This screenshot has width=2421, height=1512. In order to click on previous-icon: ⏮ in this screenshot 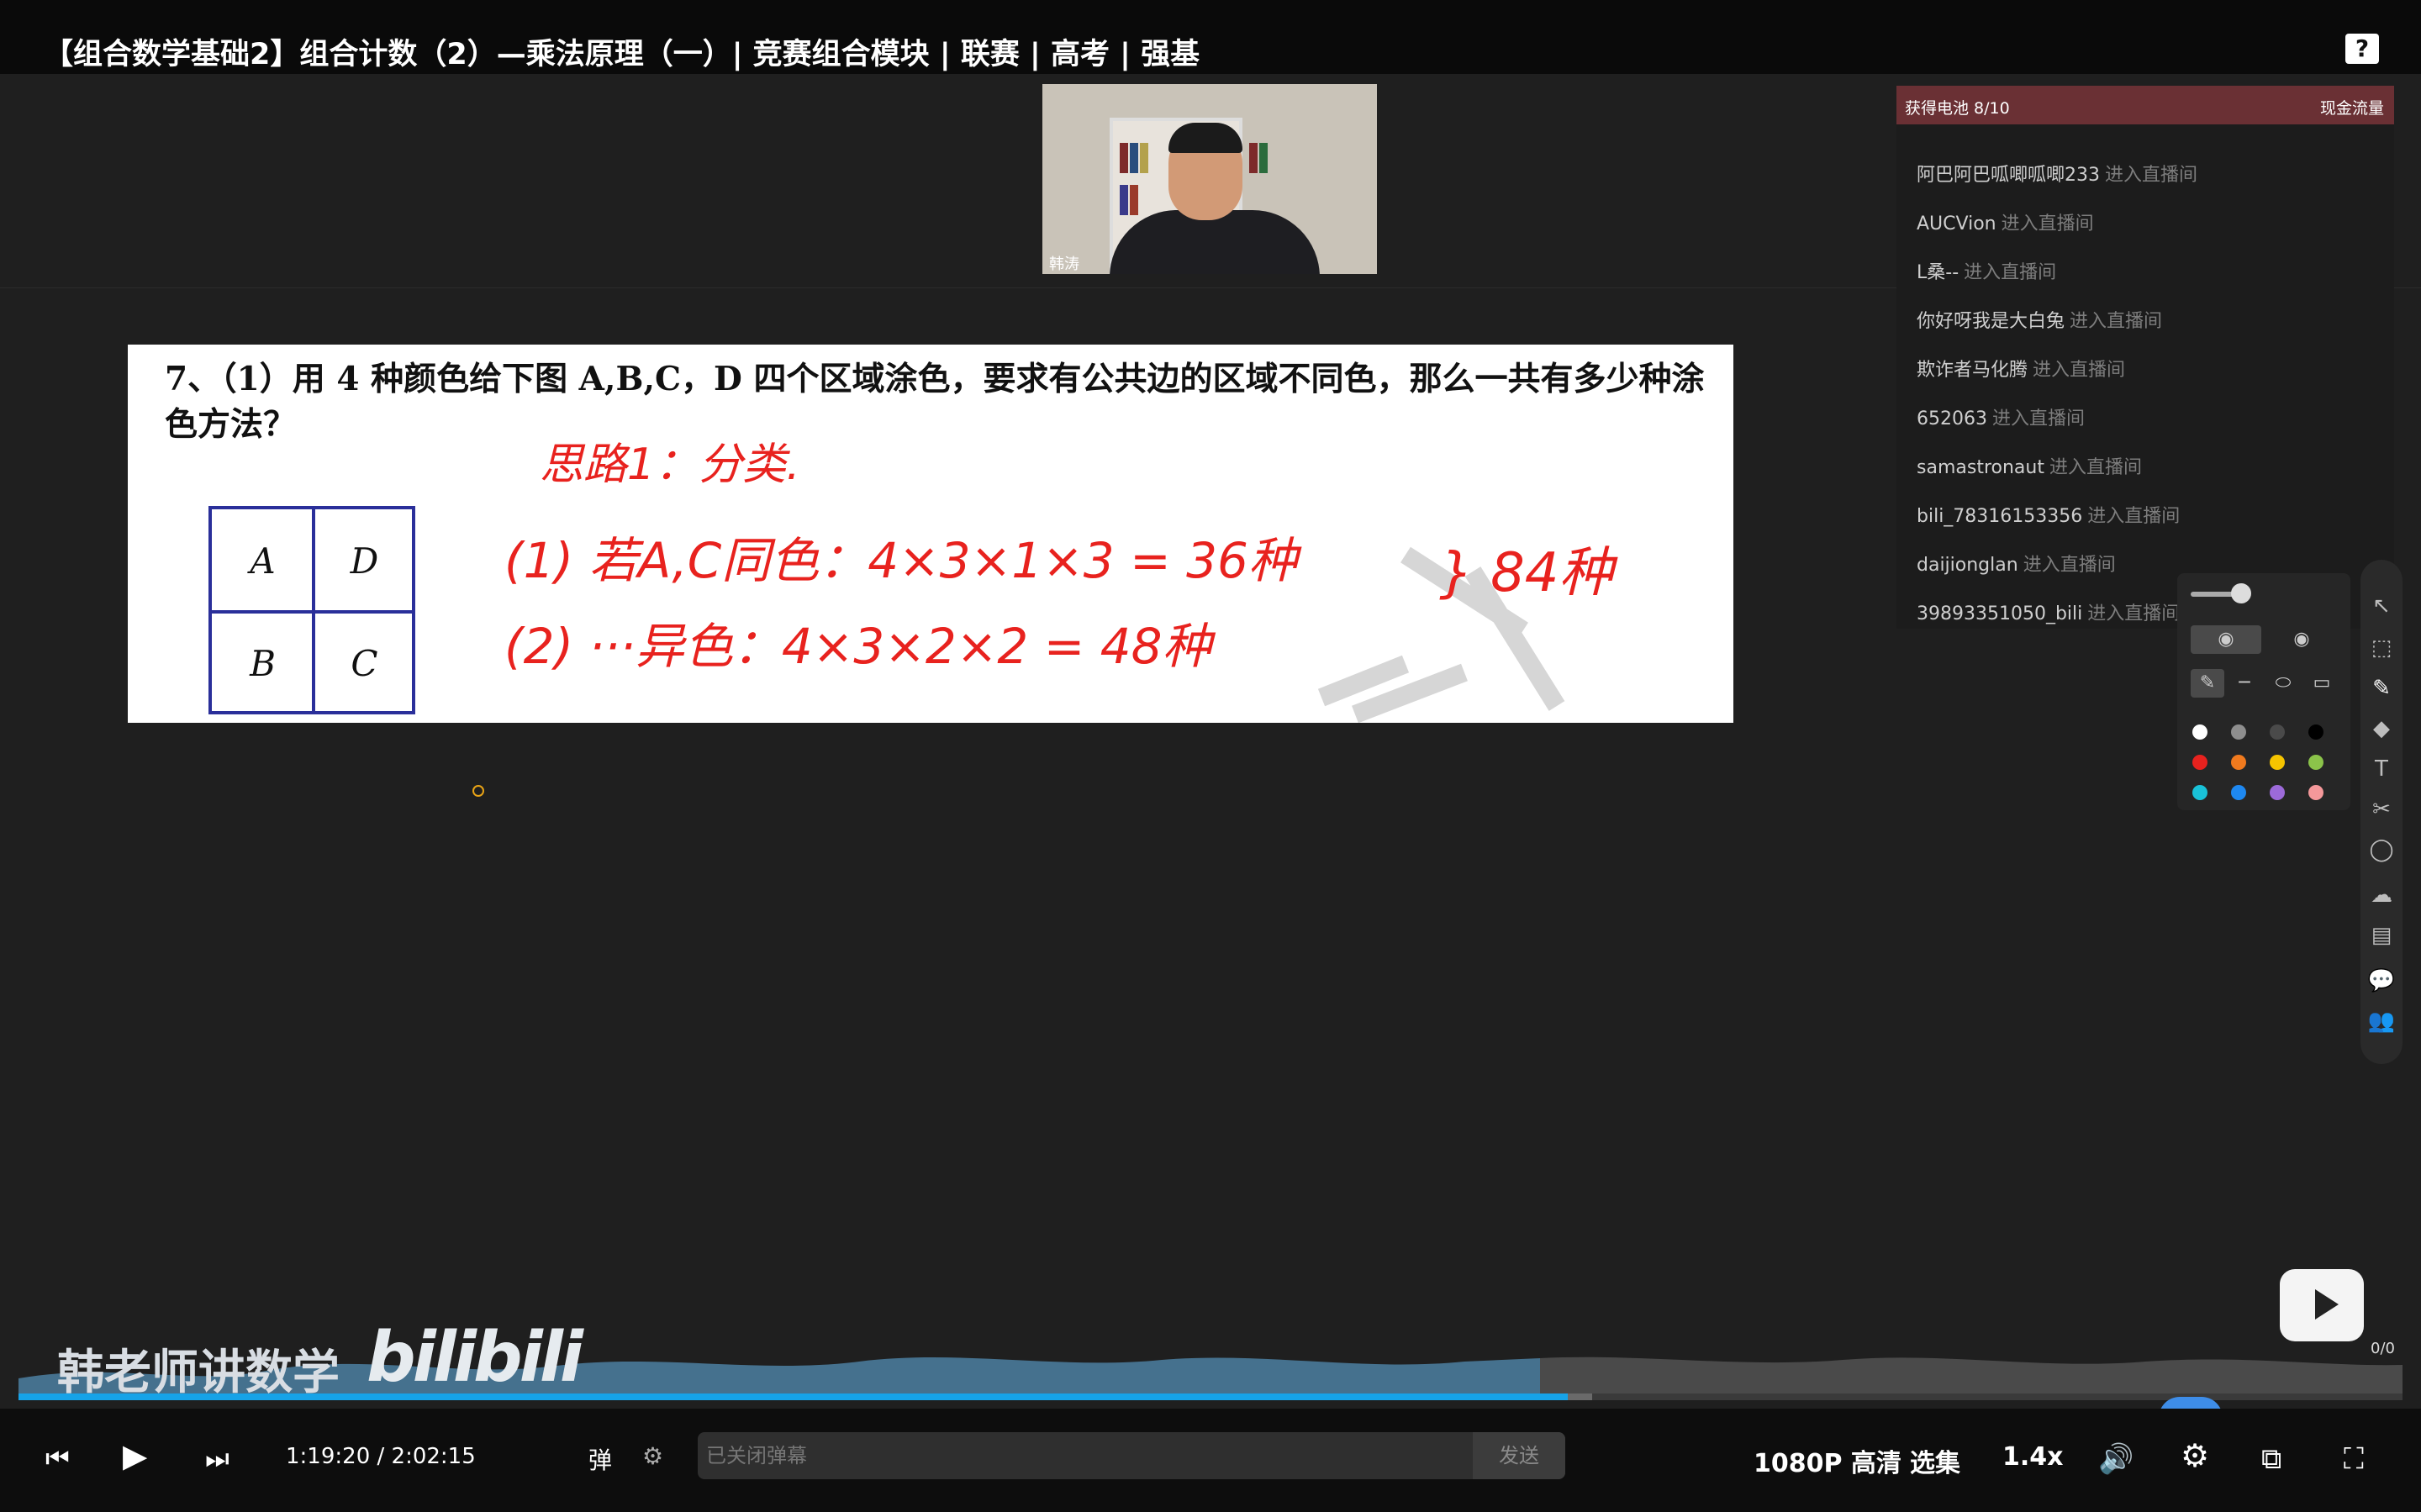, I will do `click(57, 1458)`.